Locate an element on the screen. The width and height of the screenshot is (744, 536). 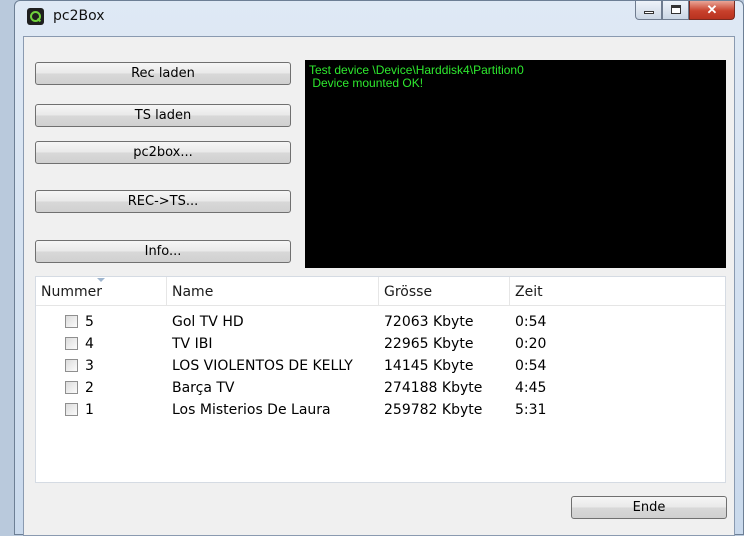
cell-name: LOS VIOLENTOS DE KELLY is located at coordinates (262, 366).